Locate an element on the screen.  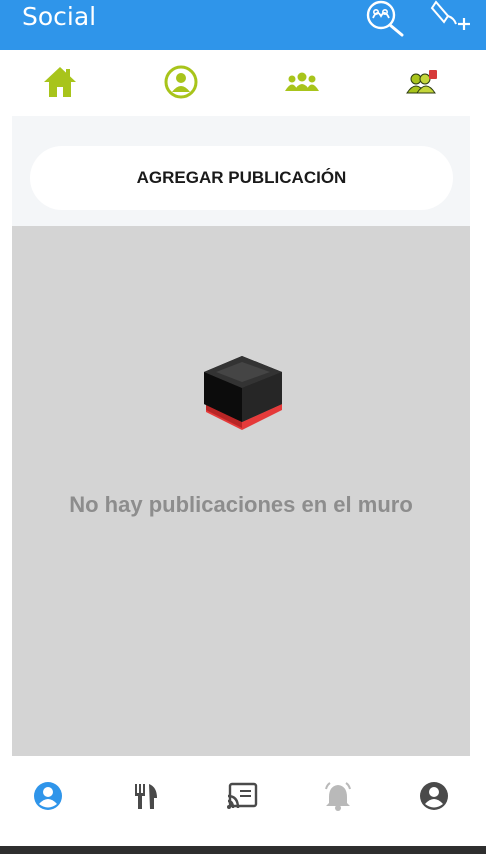
nav-cast is located at coordinates (242, 798).